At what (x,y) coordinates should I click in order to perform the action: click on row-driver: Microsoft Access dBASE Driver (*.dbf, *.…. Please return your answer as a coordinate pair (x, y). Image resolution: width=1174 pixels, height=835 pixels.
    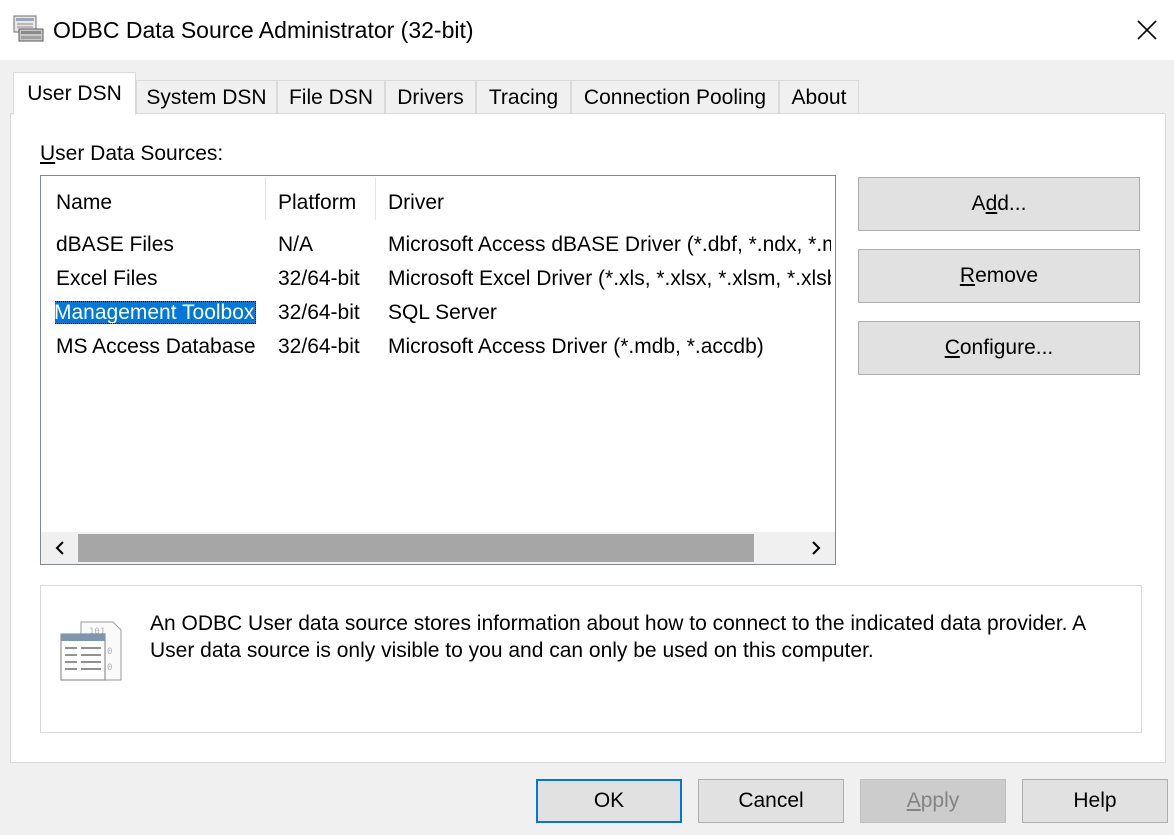
    Looking at the image, I should click on (609, 244).